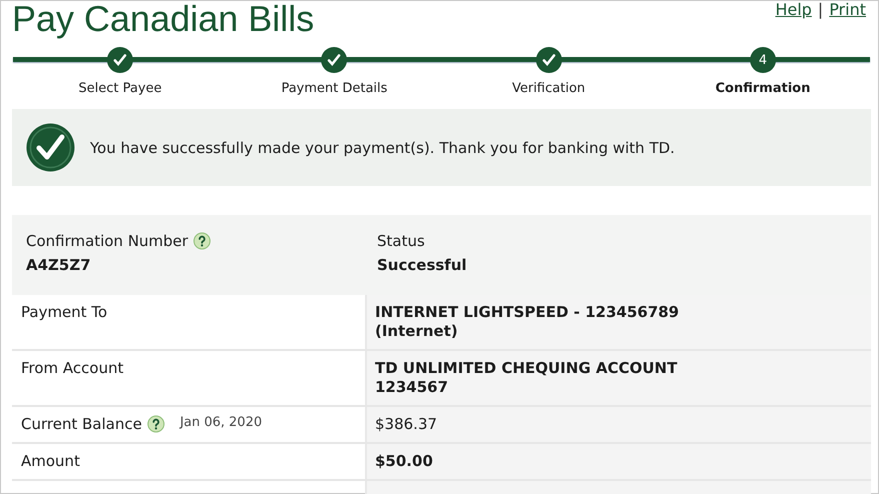 The height and width of the screenshot is (494, 879). I want to click on field-label: From Account, so click(72, 368).